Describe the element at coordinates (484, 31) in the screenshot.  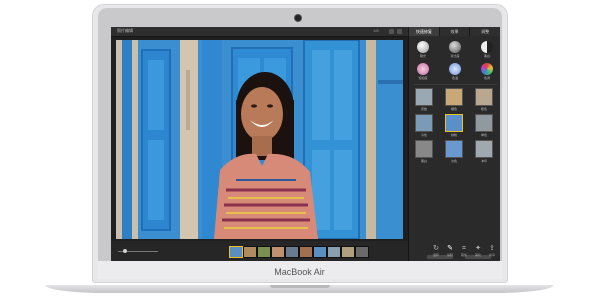
I see `tab-adjust: 调整` at that location.